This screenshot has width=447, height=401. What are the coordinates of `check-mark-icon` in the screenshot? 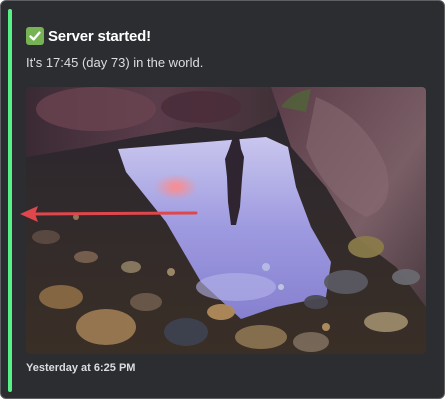 It's located at (35, 36).